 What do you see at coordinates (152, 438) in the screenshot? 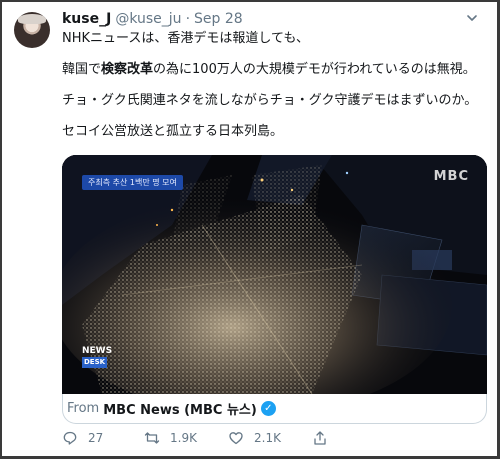
I see `retweet-icon` at bounding box center [152, 438].